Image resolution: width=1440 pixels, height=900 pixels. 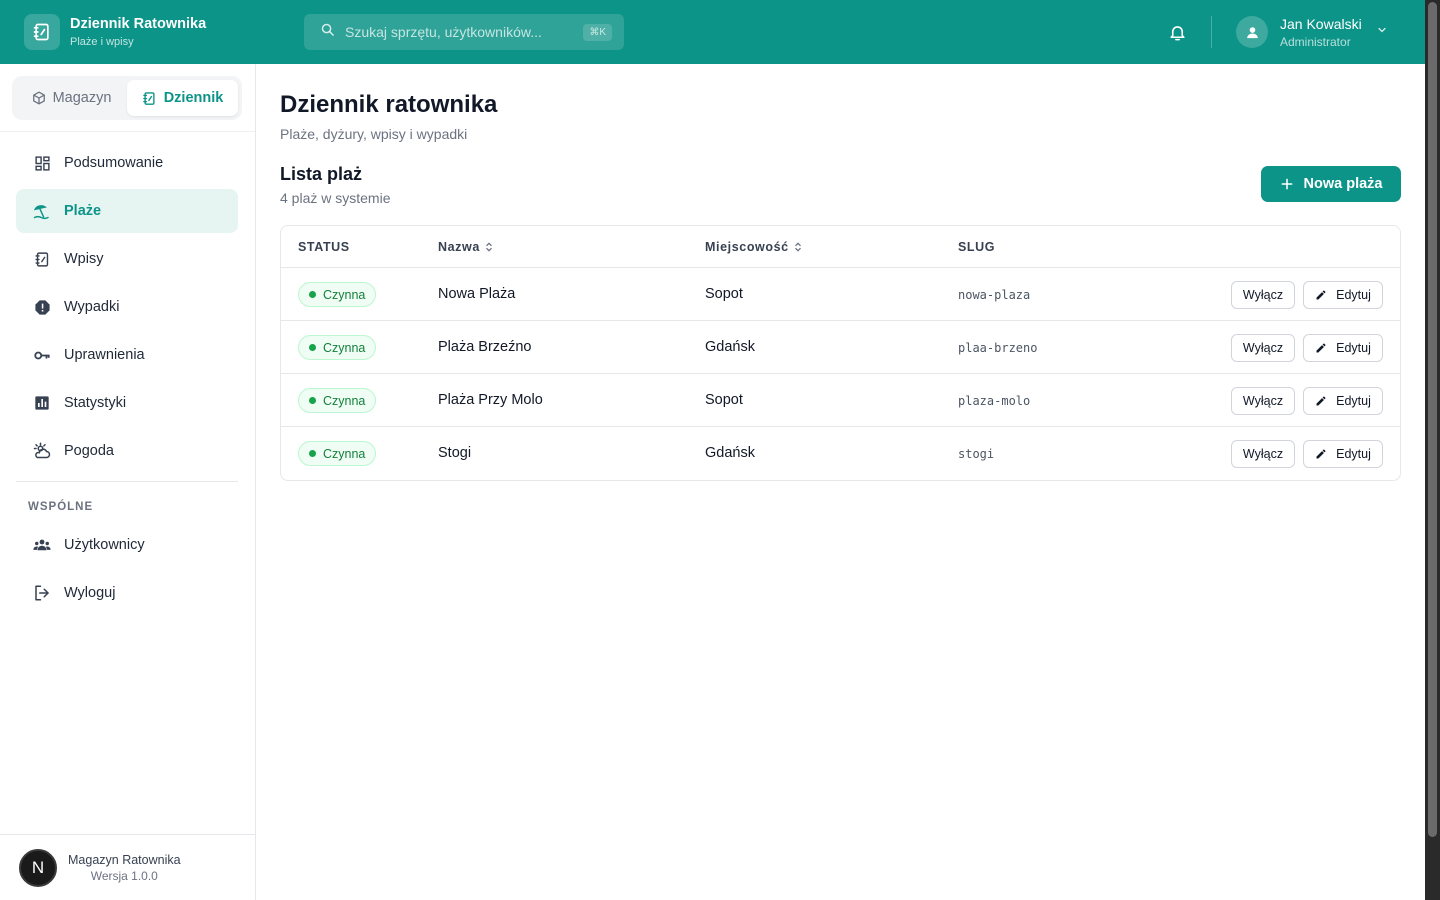 What do you see at coordinates (90, 593) in the screenshot?
I see `sidebar-item-label: Wyloguj` at bounding box center [90, 593].